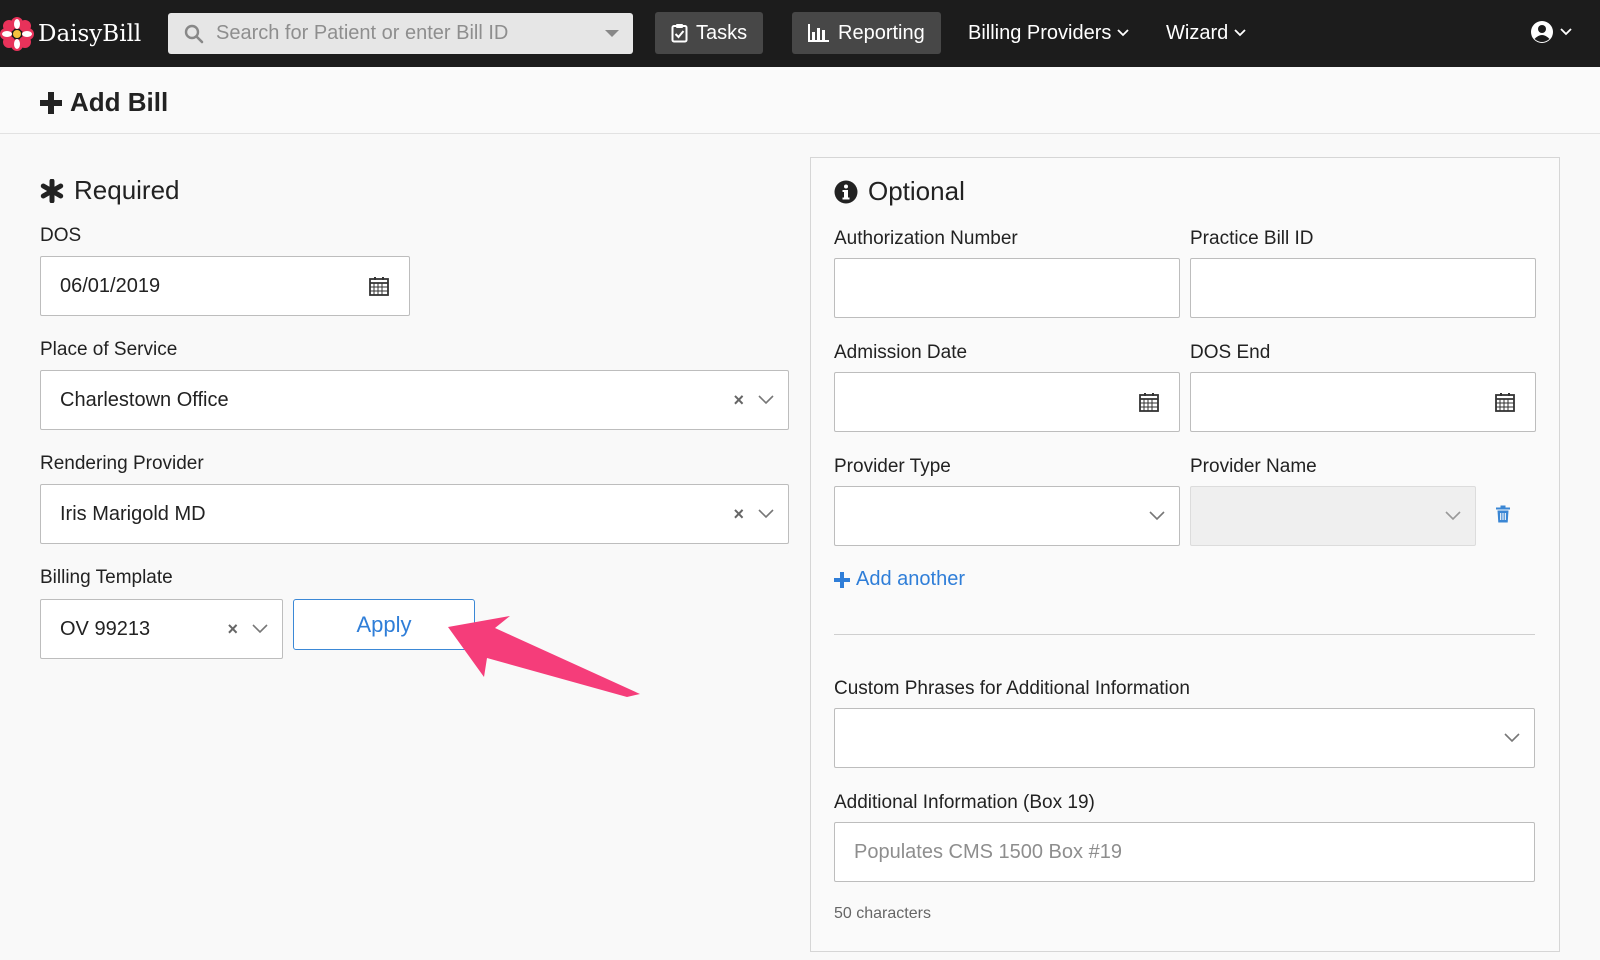 The width and height of the screenshot is (1600, 960). Describe the element at coordinates (17, 34) in the screenshot. I see `daisy-flower-icon` at that location.